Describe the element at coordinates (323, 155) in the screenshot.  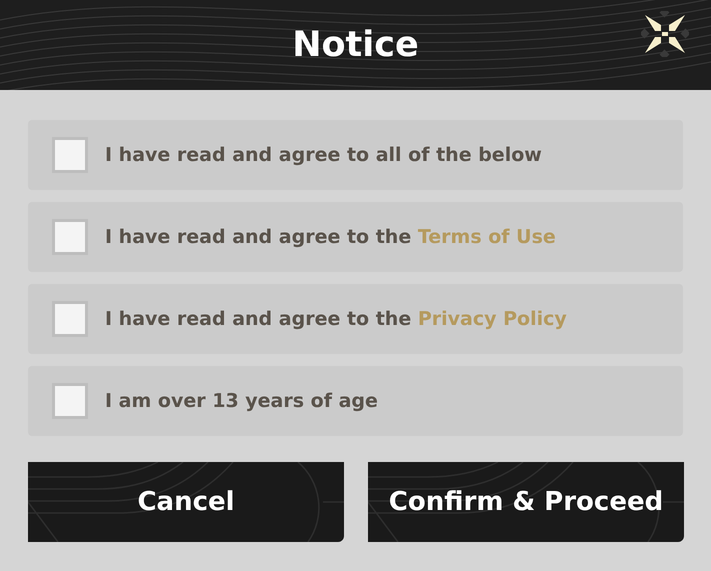
I see `agreement-text: I have read and agree to all of the below` at that location.